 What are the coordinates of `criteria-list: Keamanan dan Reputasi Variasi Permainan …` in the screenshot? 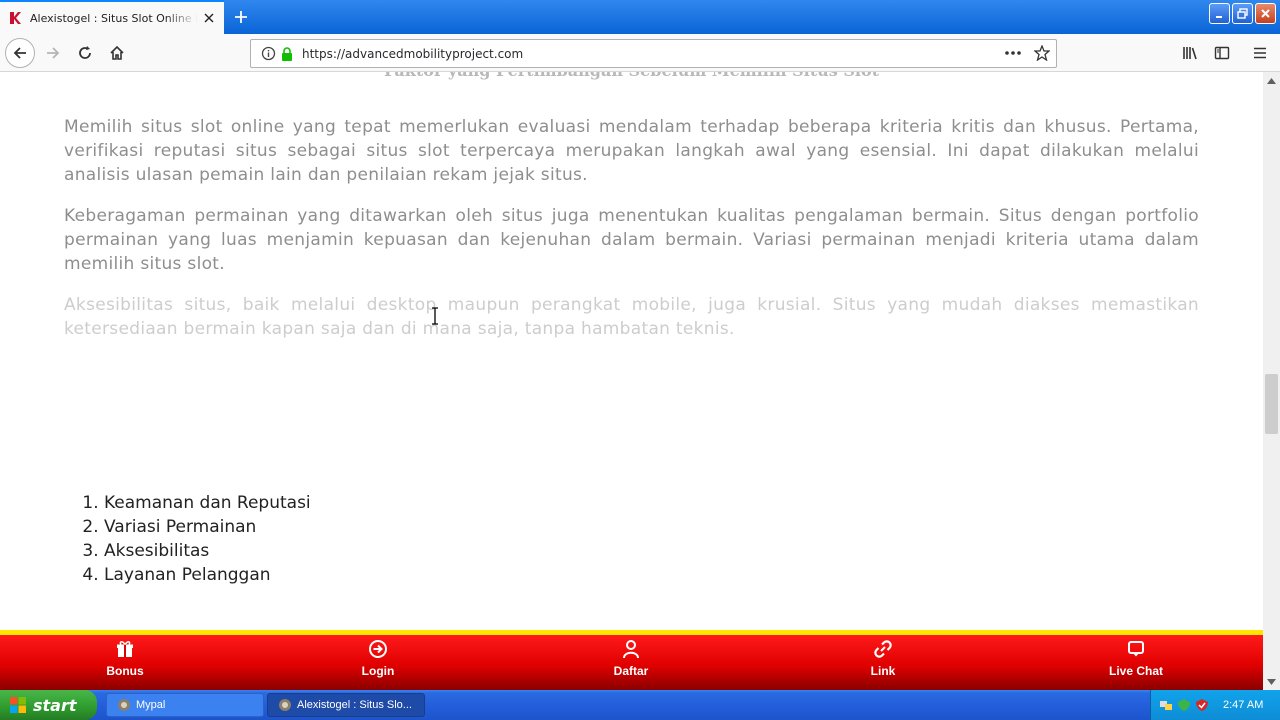 It's located at (207, 539).